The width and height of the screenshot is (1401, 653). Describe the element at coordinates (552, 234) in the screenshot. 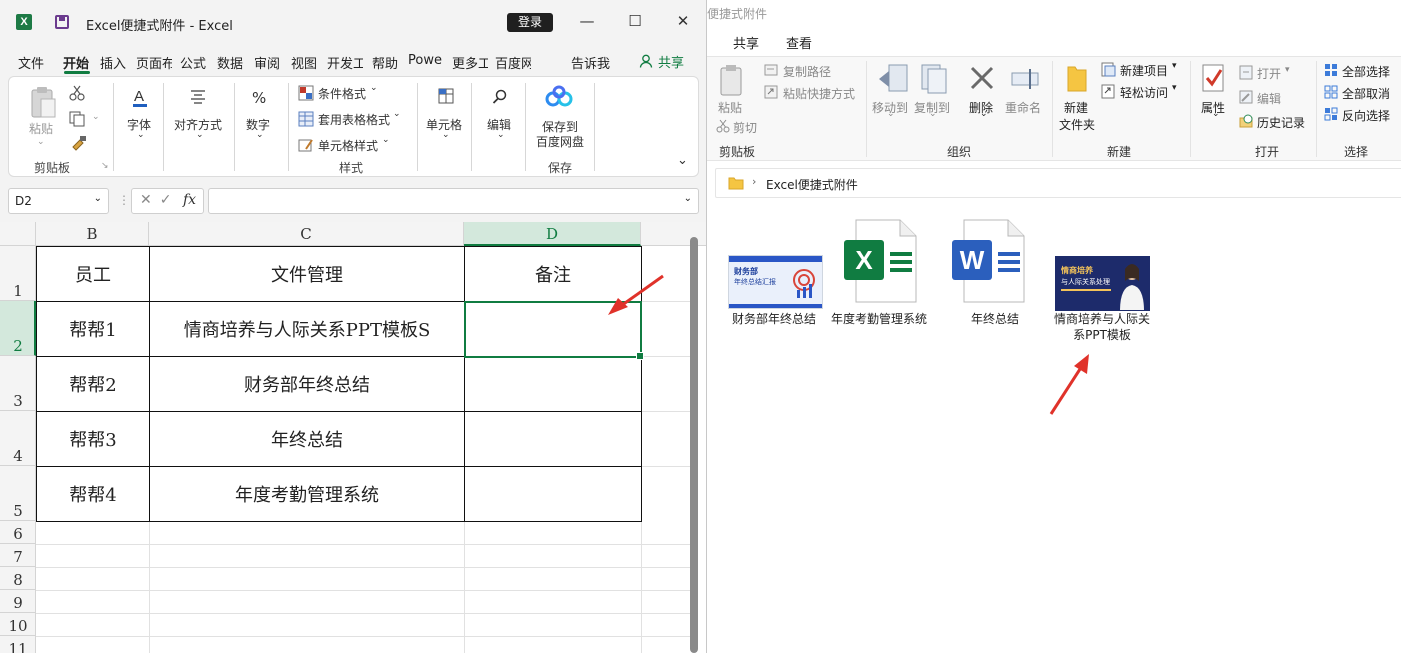

I see `column-header-d: D` at that location.